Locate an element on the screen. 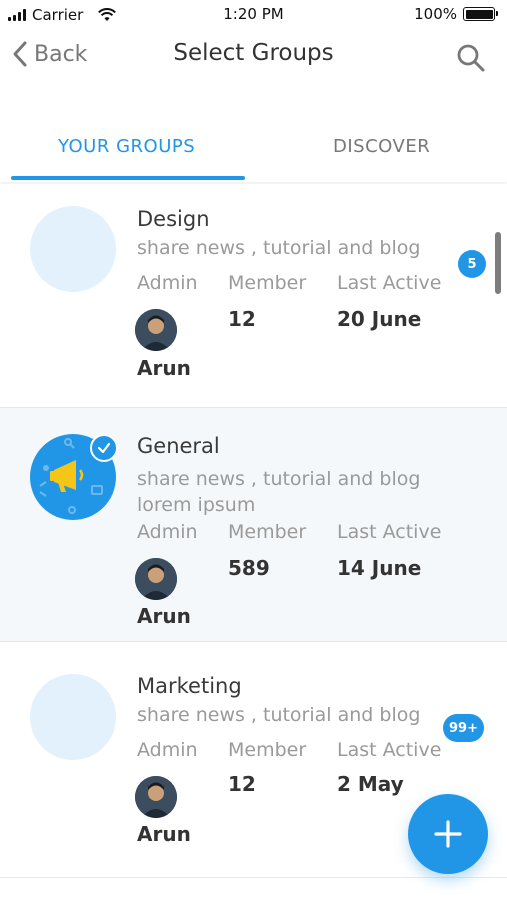 Image resolution: width=507 pixels, height=900 pixels. status-bar: Carrier 1:20 PM 100% is located at coordinates (253, 15).